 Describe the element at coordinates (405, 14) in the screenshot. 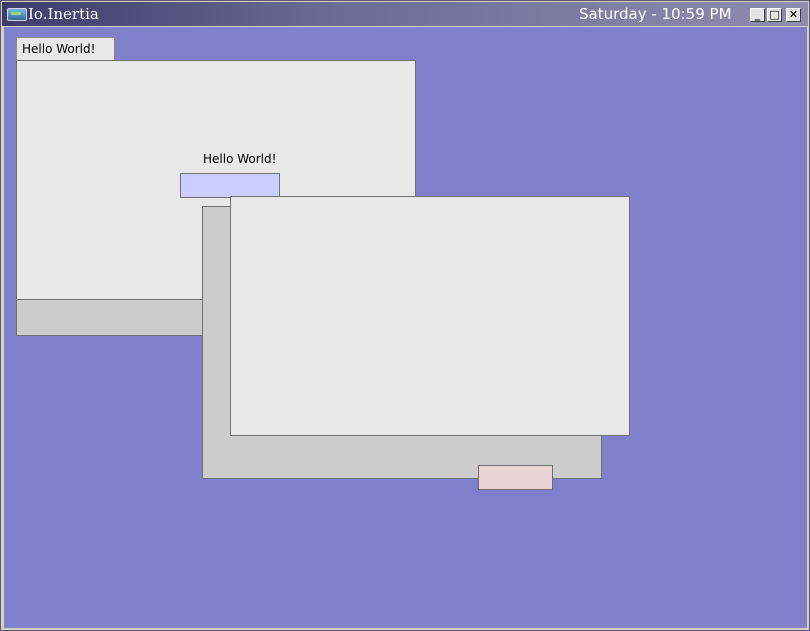

I see `titlebar: Io.Inertia Saturday - 10:59 PM _ □ ✕` at that location.